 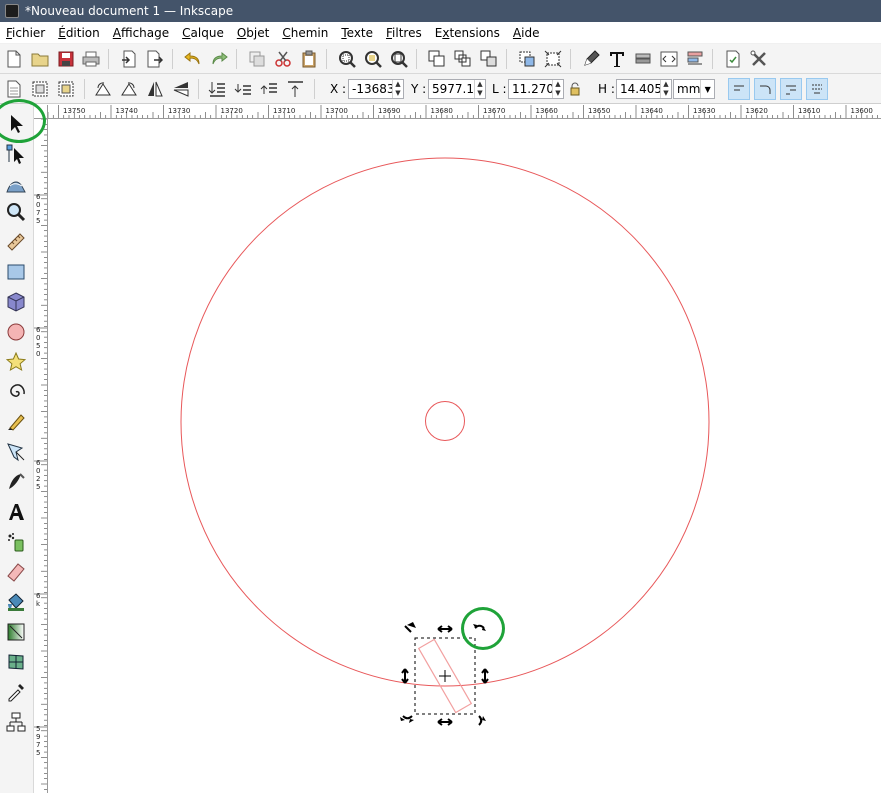 I want to click on width-spinbox: 11.270 ▲ ▼, so click(x=536, y=89).